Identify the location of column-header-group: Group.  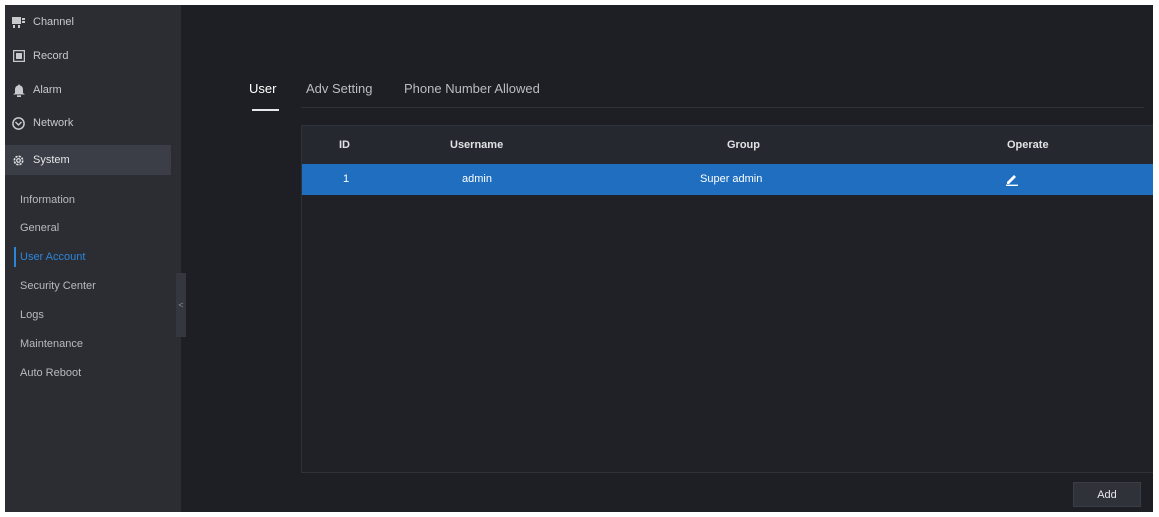
(743, 145).